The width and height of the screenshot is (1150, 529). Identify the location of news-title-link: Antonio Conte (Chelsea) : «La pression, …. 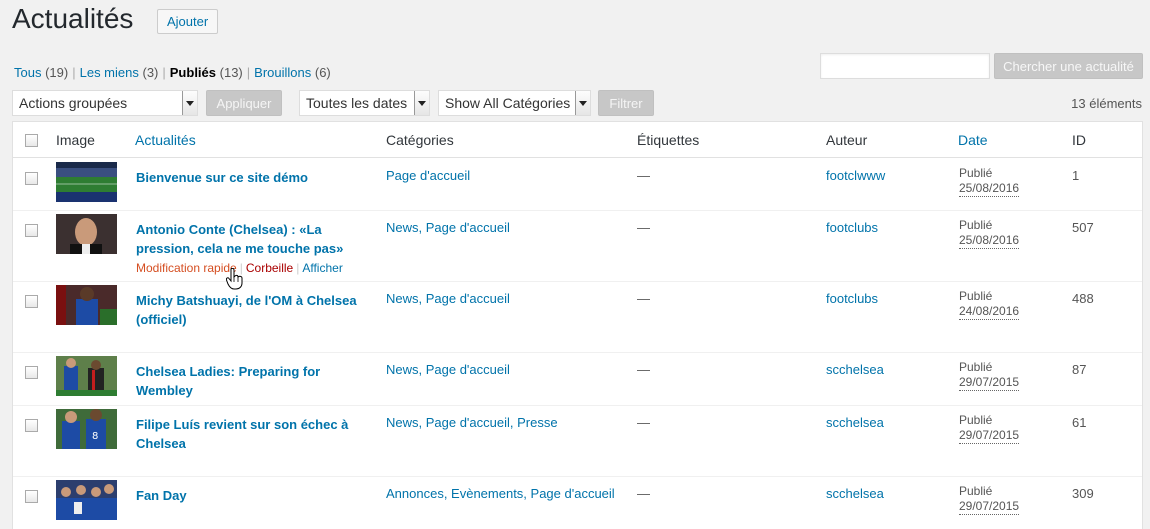
(256, 239).